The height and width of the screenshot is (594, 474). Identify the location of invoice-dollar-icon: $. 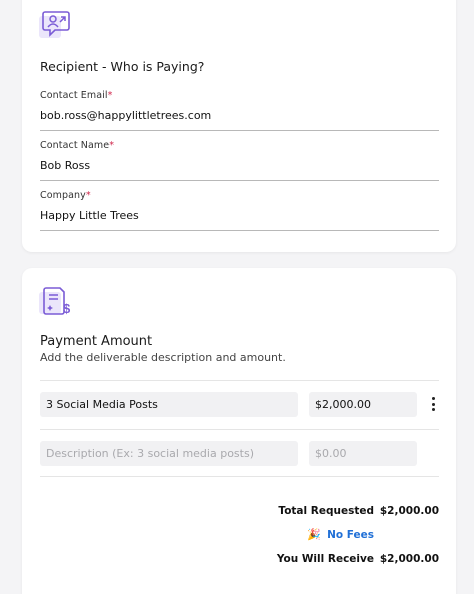
(55, 301).